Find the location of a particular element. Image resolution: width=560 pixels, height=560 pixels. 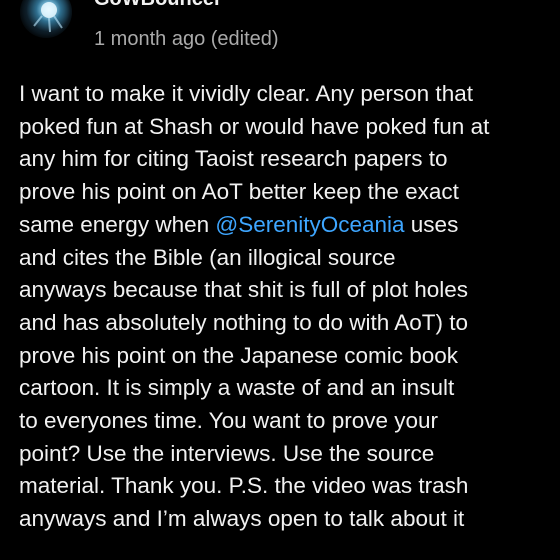

avatar-image is located at coordinates (48, 17).